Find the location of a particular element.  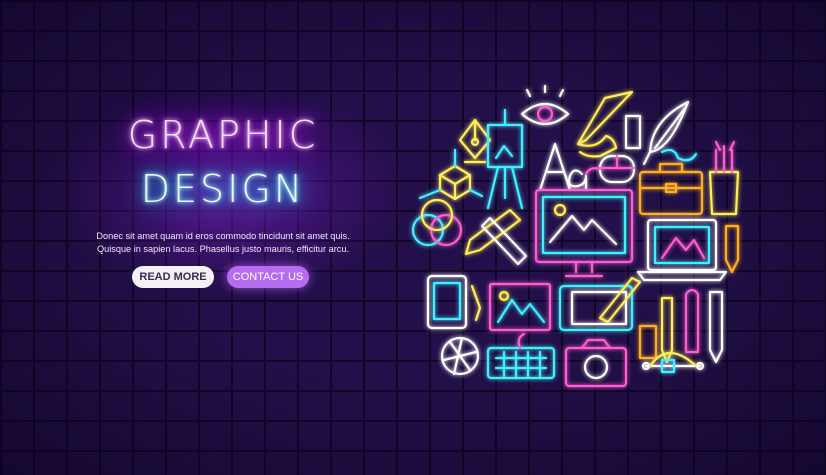

laptop-icon is located at coordinates (682, 250).